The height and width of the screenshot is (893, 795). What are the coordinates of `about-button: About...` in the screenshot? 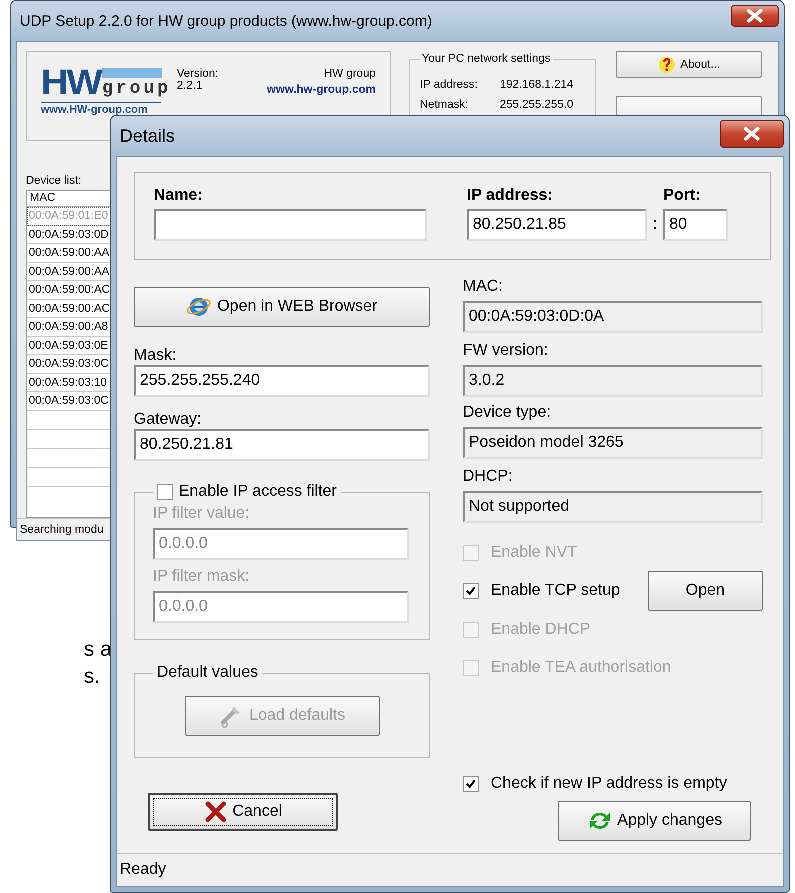 It's located at (689, 64).